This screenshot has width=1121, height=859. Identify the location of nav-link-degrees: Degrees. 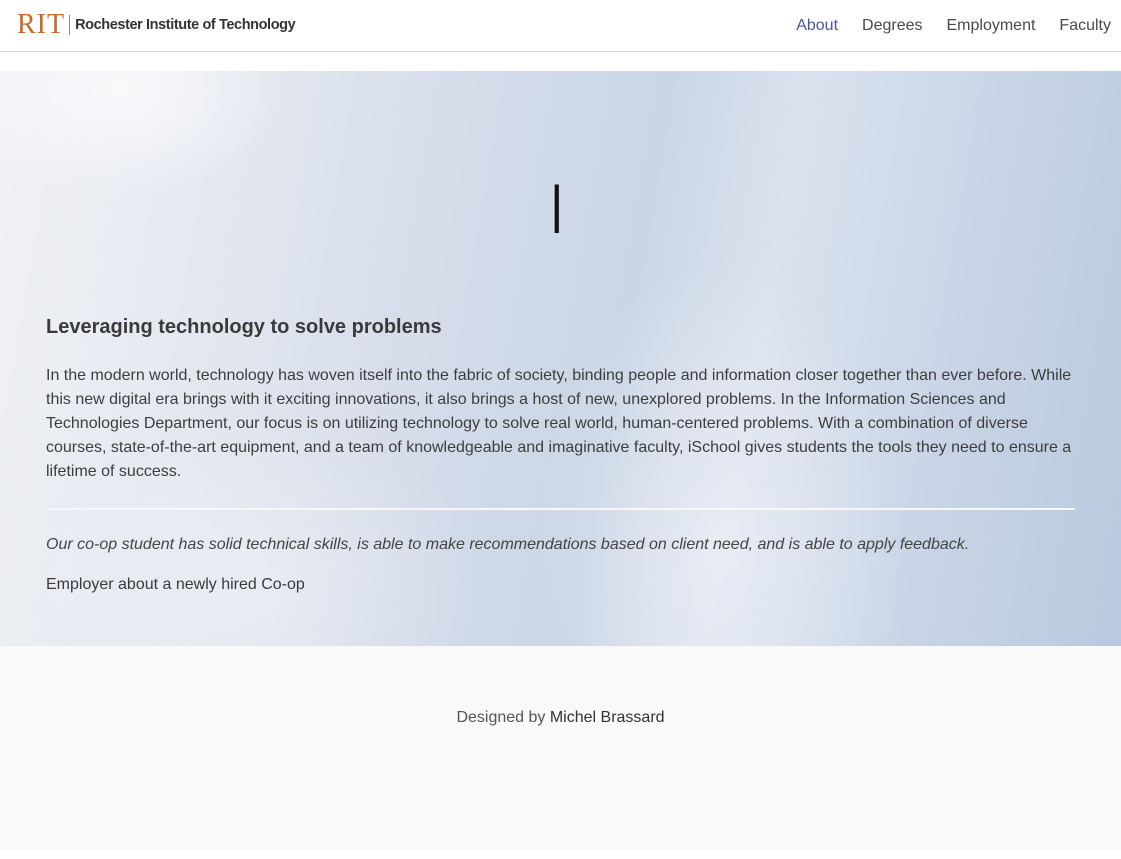
(892, 26).